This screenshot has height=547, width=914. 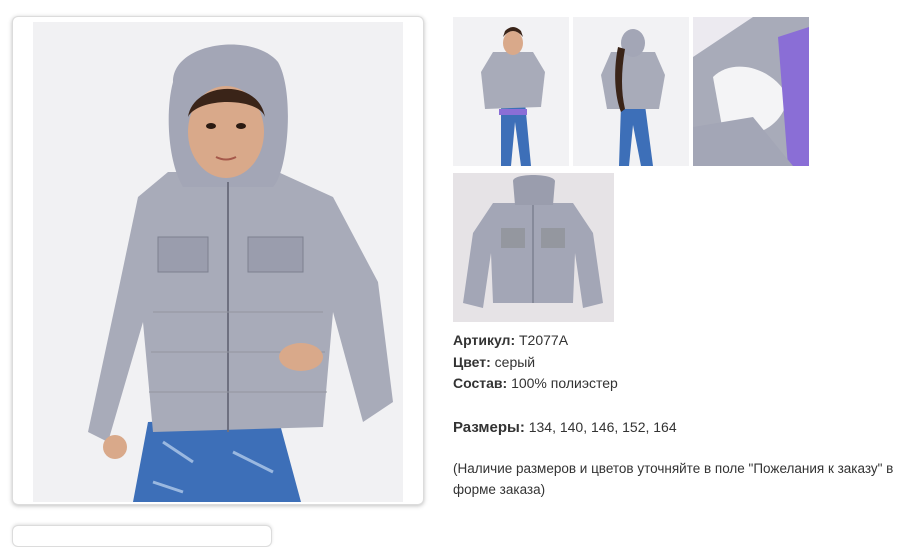 I want to click on thumbnail-flat-lay-image, so click(x=533, y=247).